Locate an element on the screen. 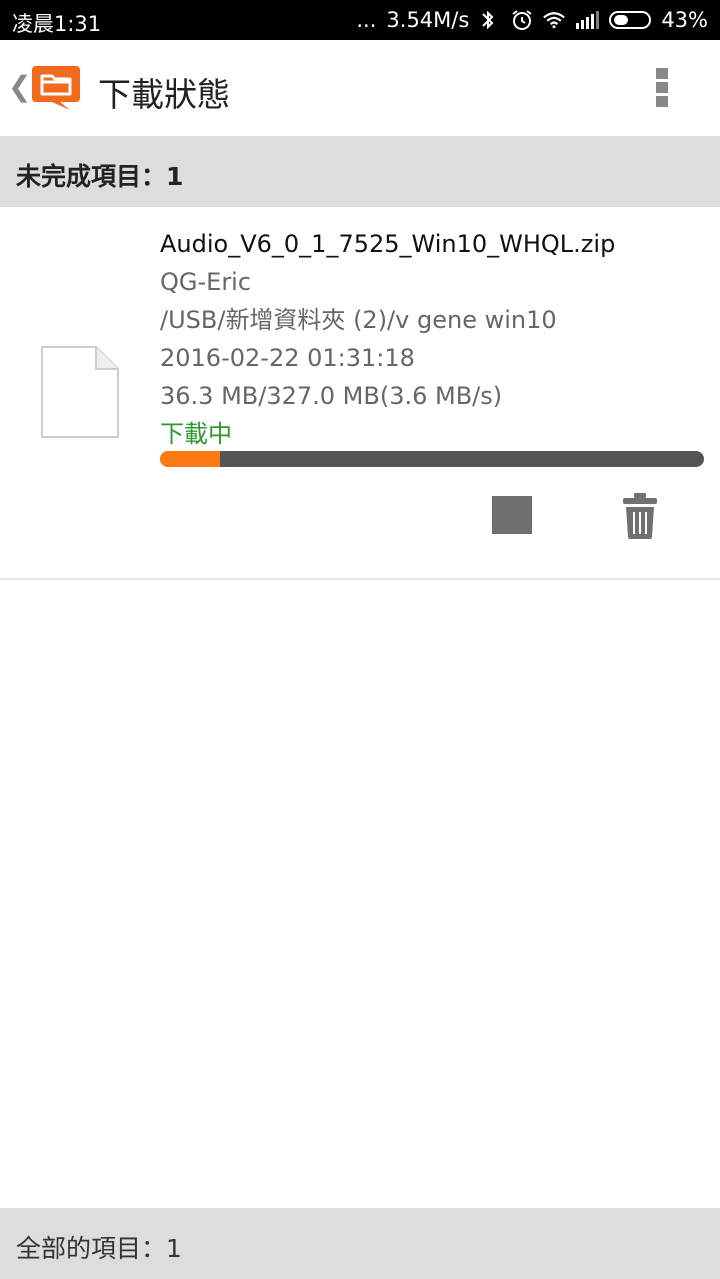 Image resolution: width=720 pixels, height=1279 pixels. network-speed: 3.54M/s is located at coordinates (428, 20).